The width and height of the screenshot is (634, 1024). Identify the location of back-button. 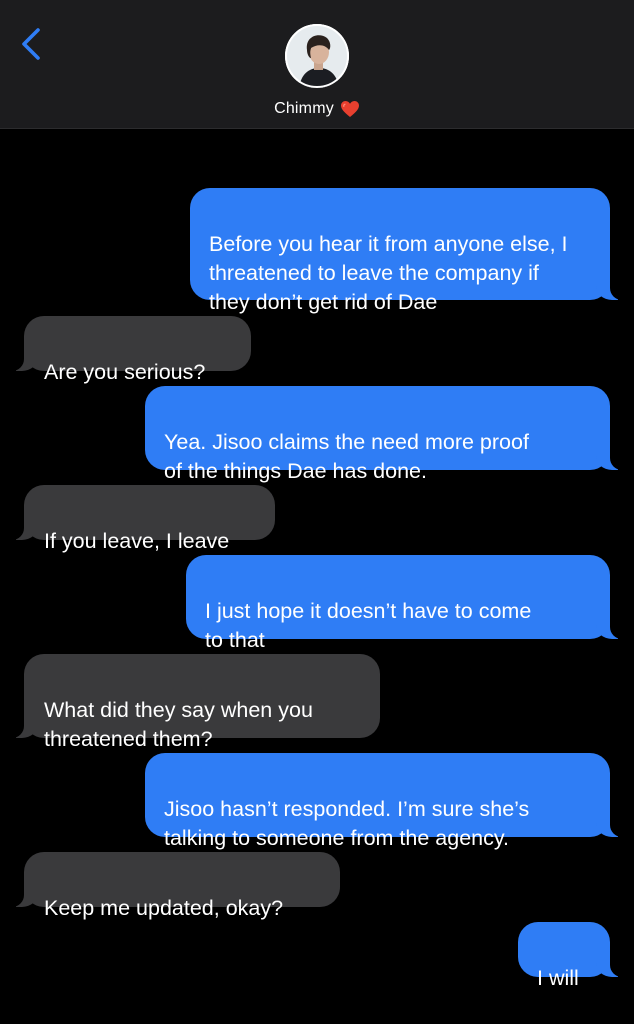
(32, 44).